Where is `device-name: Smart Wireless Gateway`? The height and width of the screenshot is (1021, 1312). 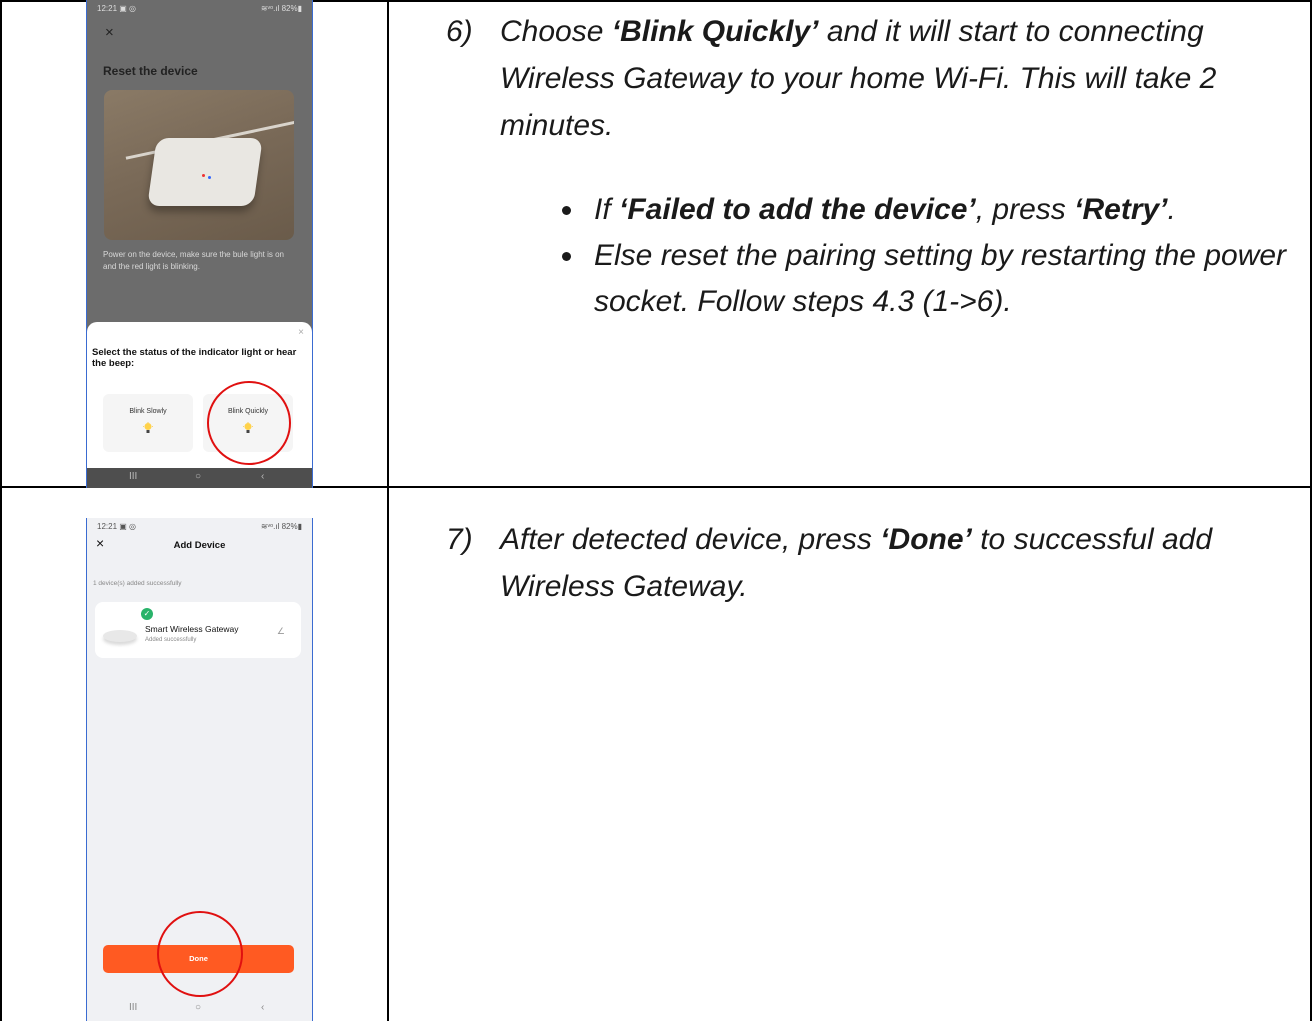
device-name: Smart Wireless Gateway is located at coordinates (192, 629).